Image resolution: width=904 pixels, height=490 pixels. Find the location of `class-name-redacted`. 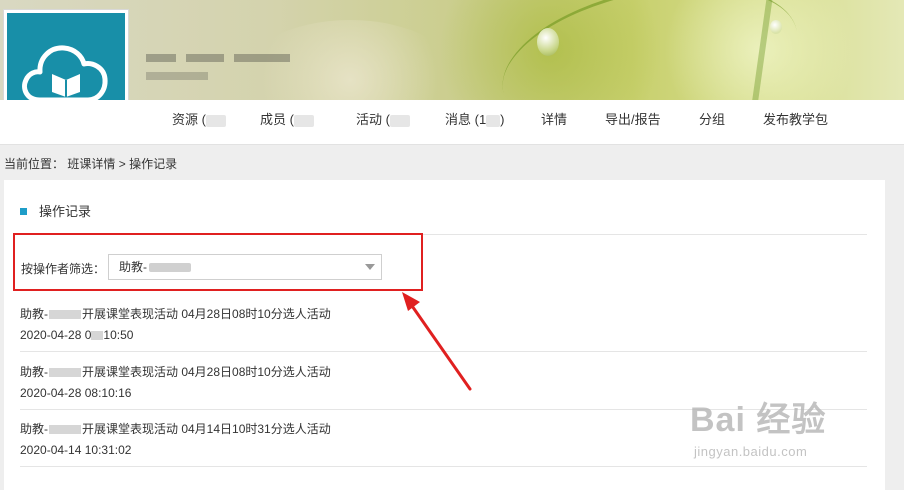

class-name-redacted is located at coordinates (237, 57).